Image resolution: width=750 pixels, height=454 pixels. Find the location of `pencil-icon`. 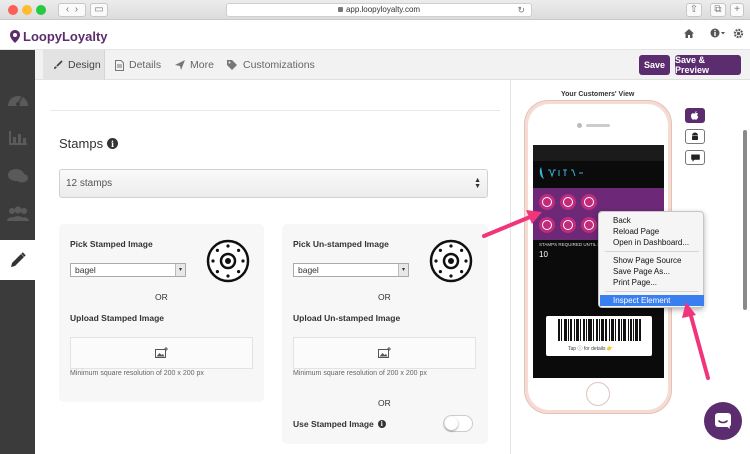

pencil-icon is located at coordinates (18, 259).